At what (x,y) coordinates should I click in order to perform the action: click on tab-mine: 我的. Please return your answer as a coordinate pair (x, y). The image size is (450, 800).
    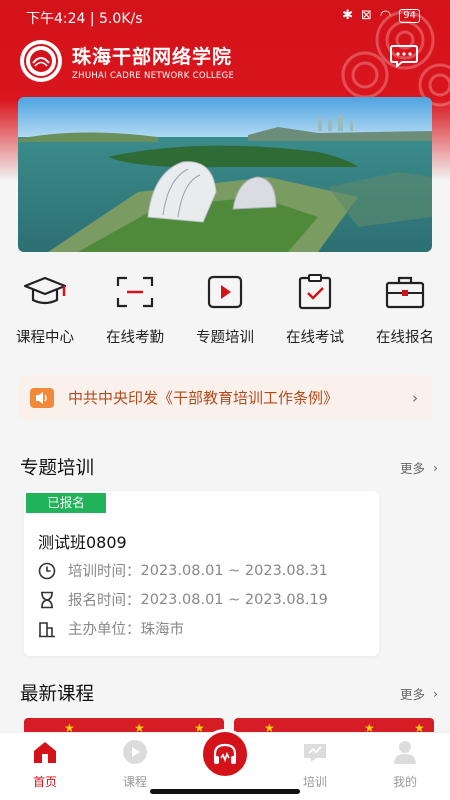
    Looking at the image, I should click on (405, 766).